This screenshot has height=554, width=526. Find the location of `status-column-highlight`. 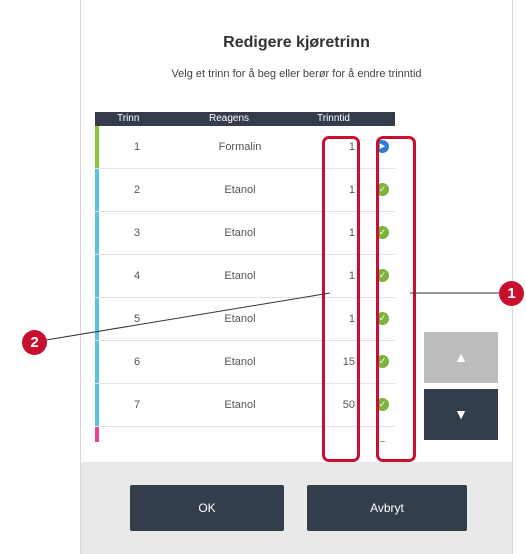

status-column-highlight is located at coordinates (396, 299).